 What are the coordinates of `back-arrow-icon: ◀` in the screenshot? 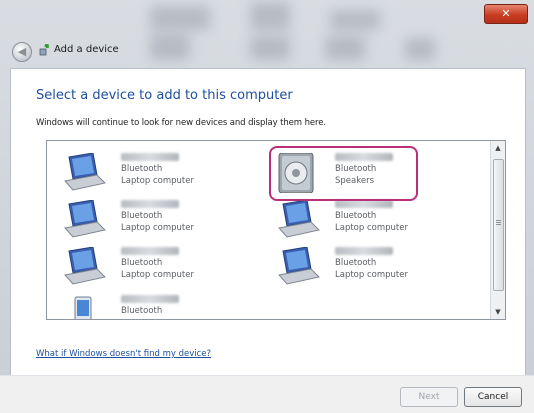 It's located at (22, 51).